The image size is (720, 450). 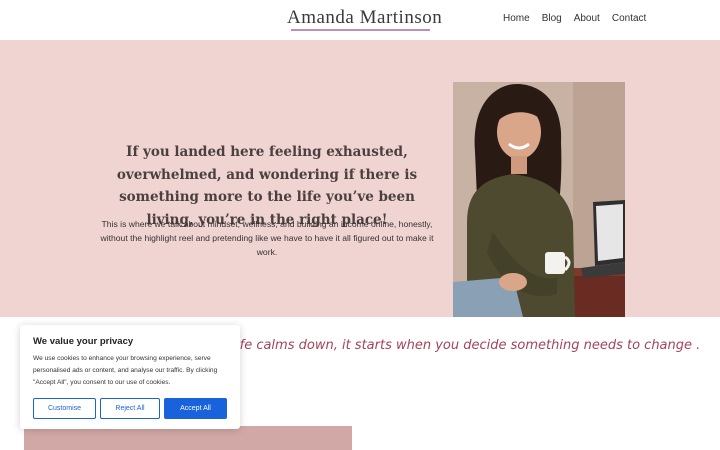 I want to click on main-nav: Home Blog About Contact, so click(x=580, y=18).